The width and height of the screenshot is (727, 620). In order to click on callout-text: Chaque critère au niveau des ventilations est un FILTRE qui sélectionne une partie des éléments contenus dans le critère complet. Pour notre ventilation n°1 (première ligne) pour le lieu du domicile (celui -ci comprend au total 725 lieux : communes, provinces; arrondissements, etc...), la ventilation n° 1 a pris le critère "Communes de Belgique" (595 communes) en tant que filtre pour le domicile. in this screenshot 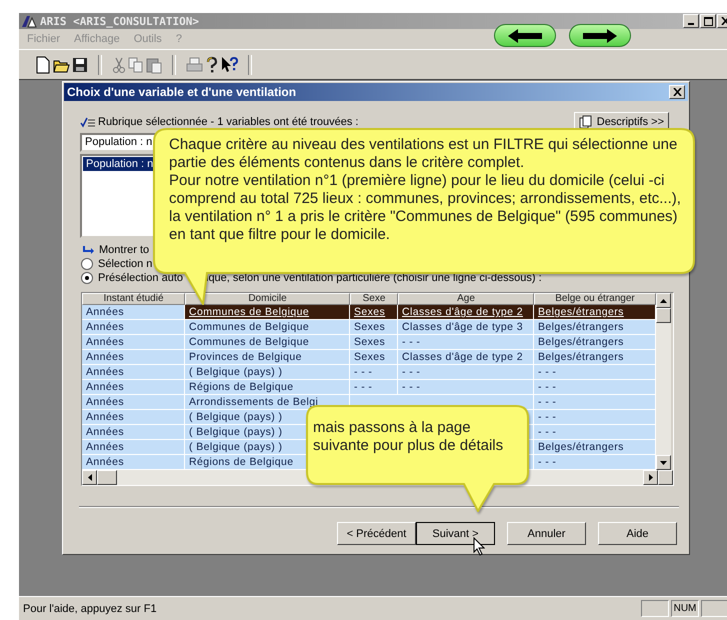, I will do `click(425, 190)`.